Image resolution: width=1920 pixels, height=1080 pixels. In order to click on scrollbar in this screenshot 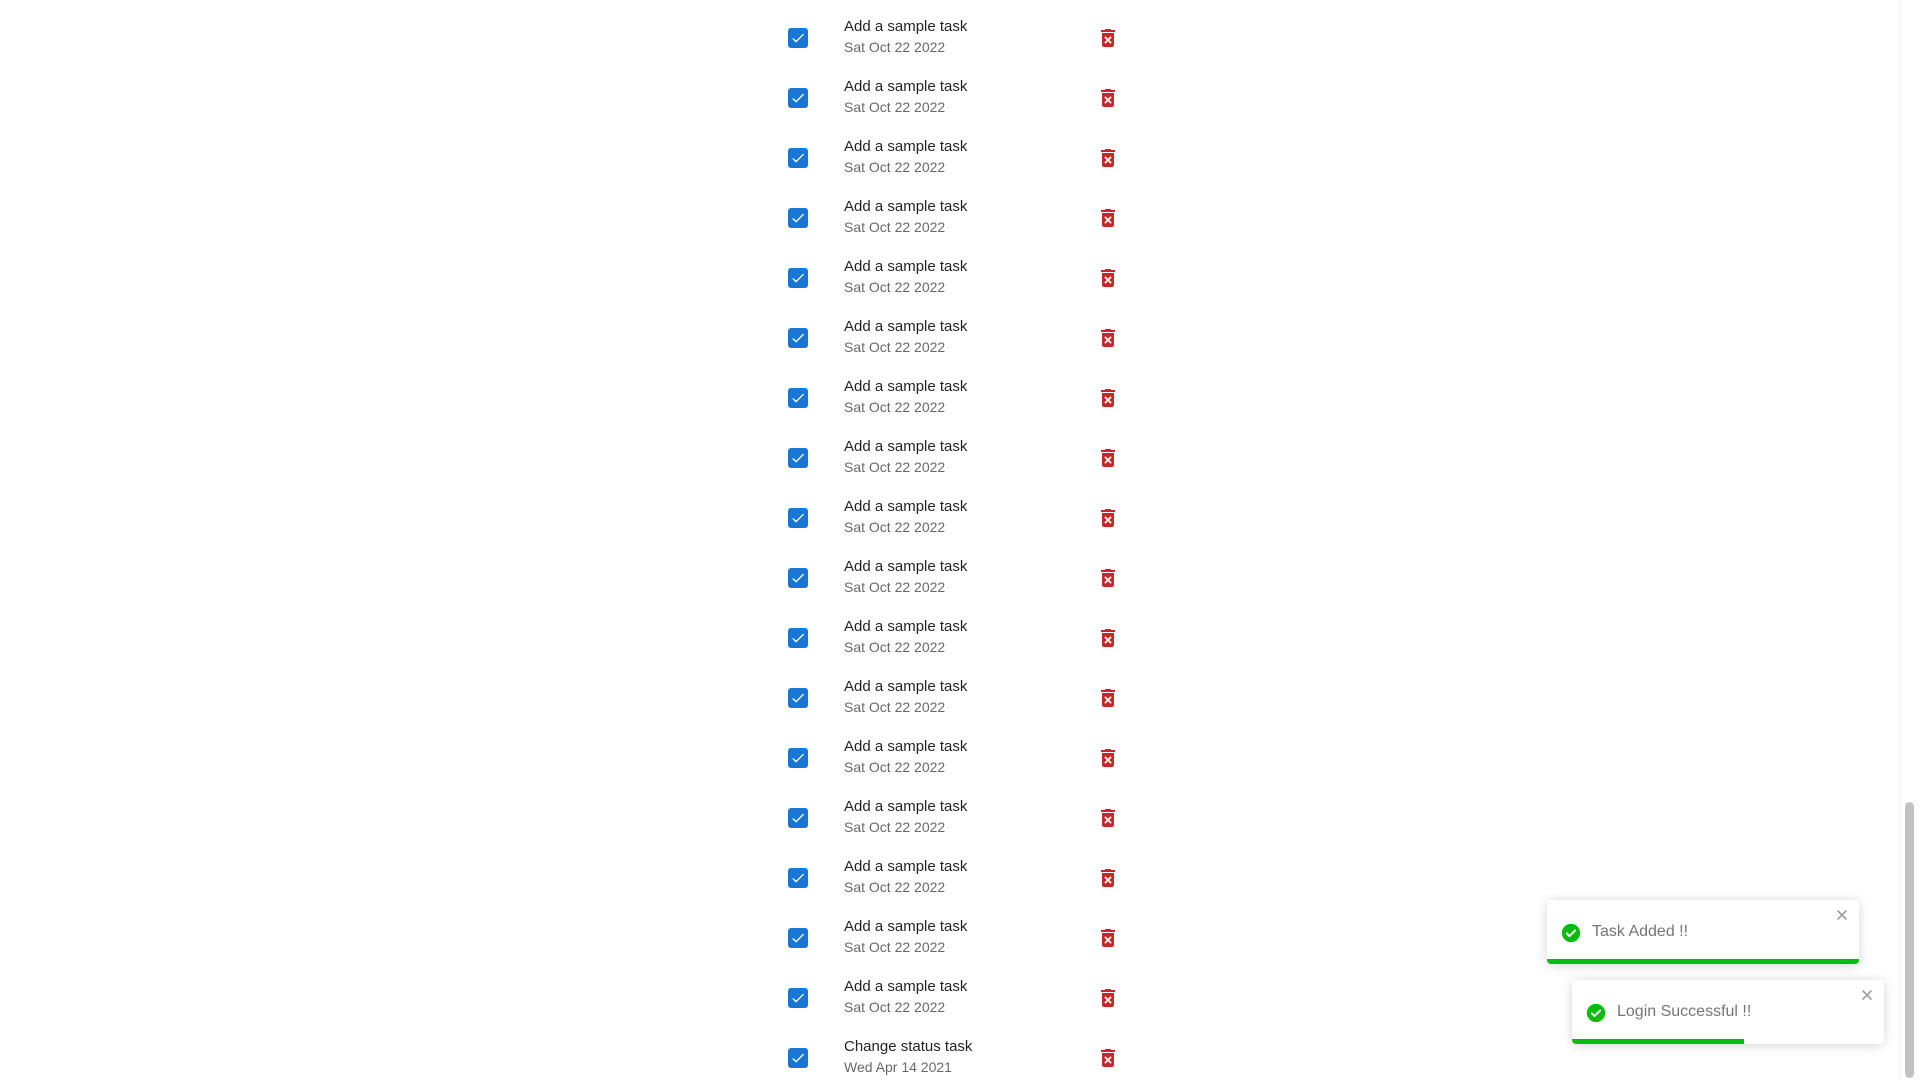, I will do `click(1909, 540)`.